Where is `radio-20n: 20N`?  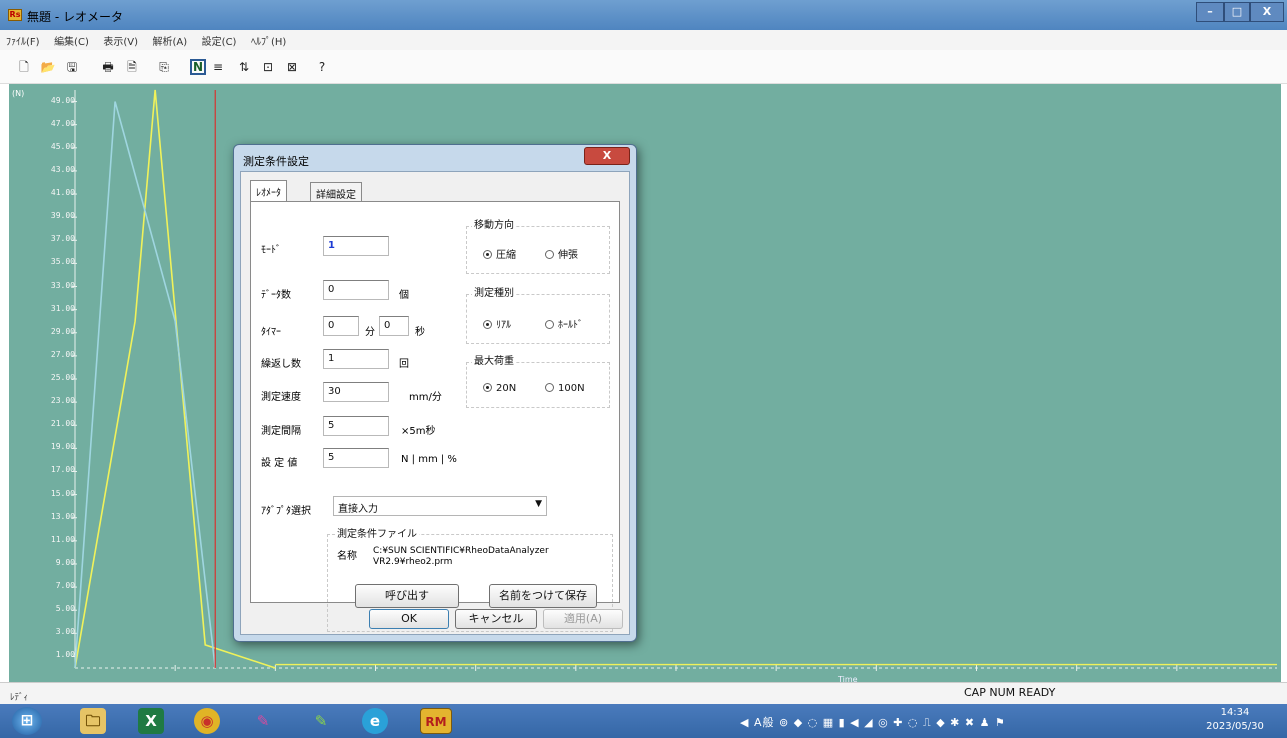
radio-20n: 20N is located at coordinates (499, 388).